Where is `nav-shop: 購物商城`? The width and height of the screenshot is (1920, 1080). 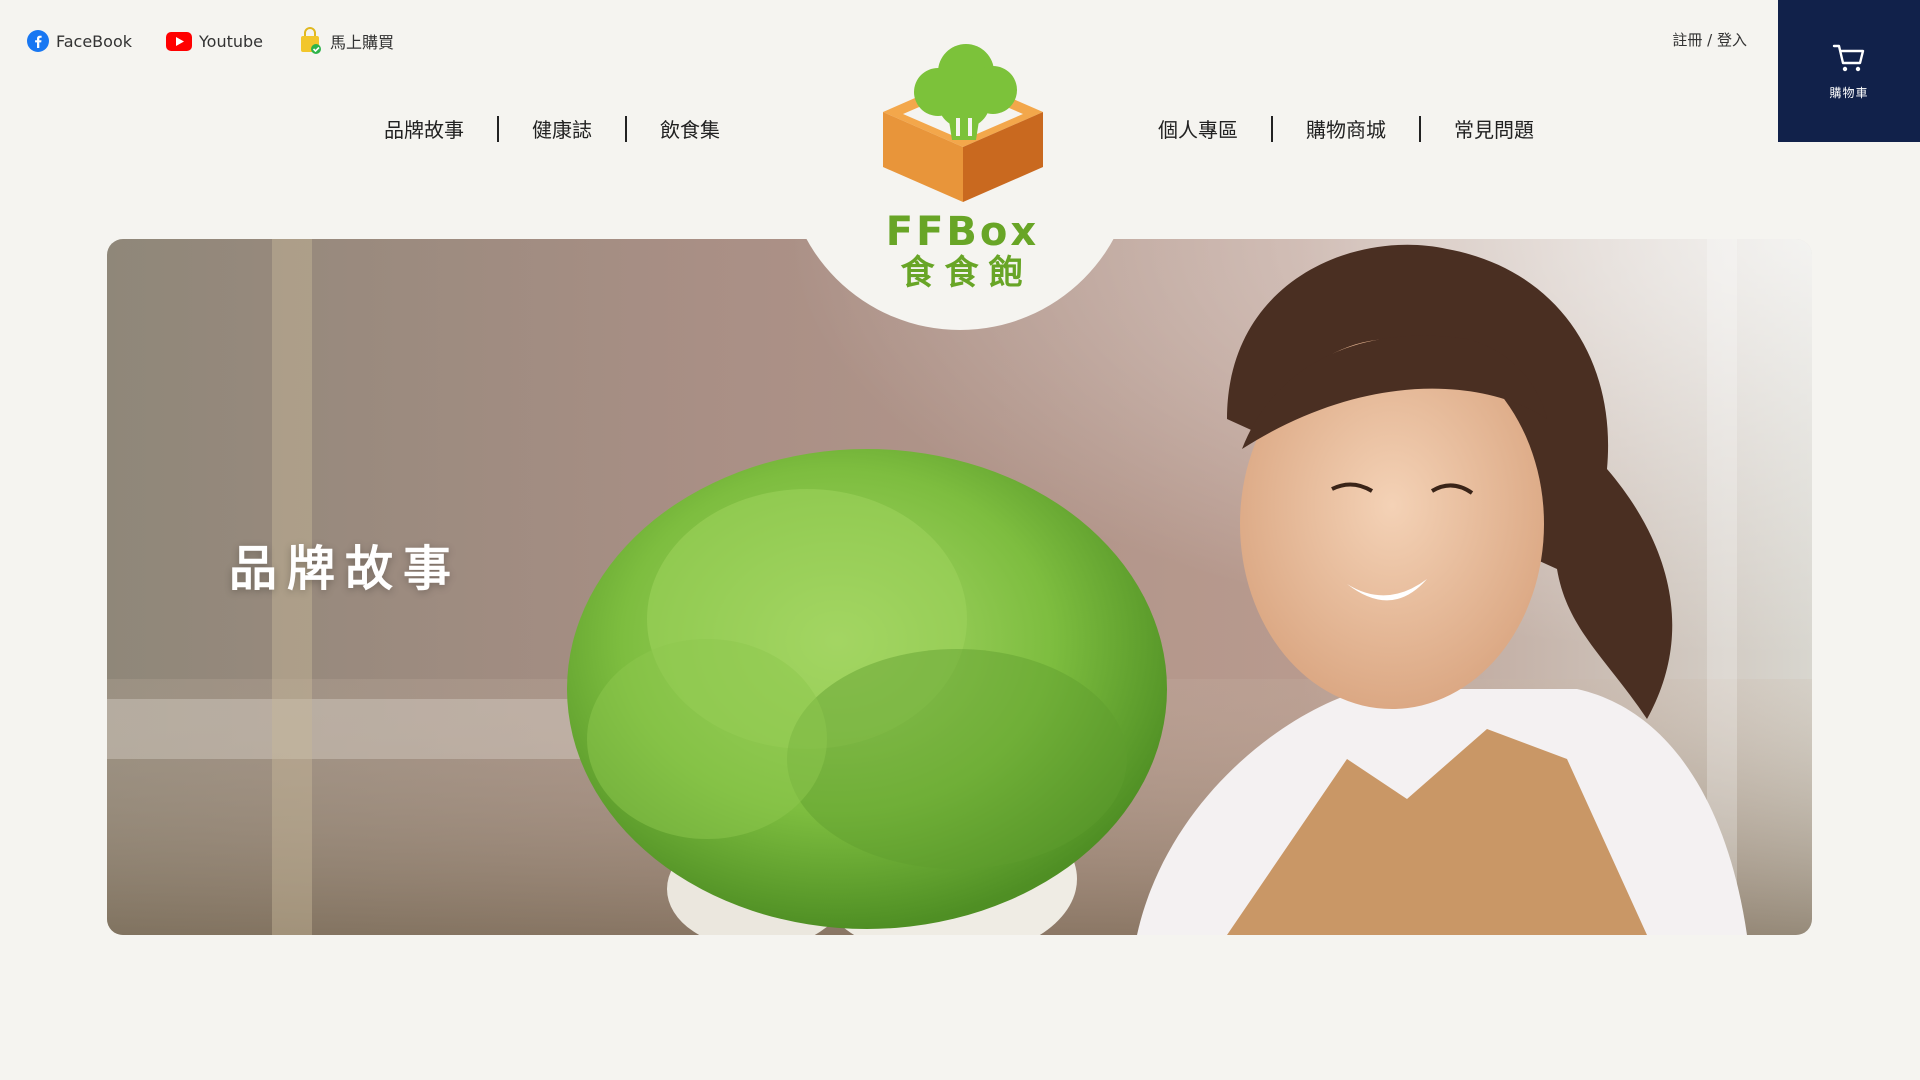 nav-shop: 購物商城 is located at coordinates (1346, 128).